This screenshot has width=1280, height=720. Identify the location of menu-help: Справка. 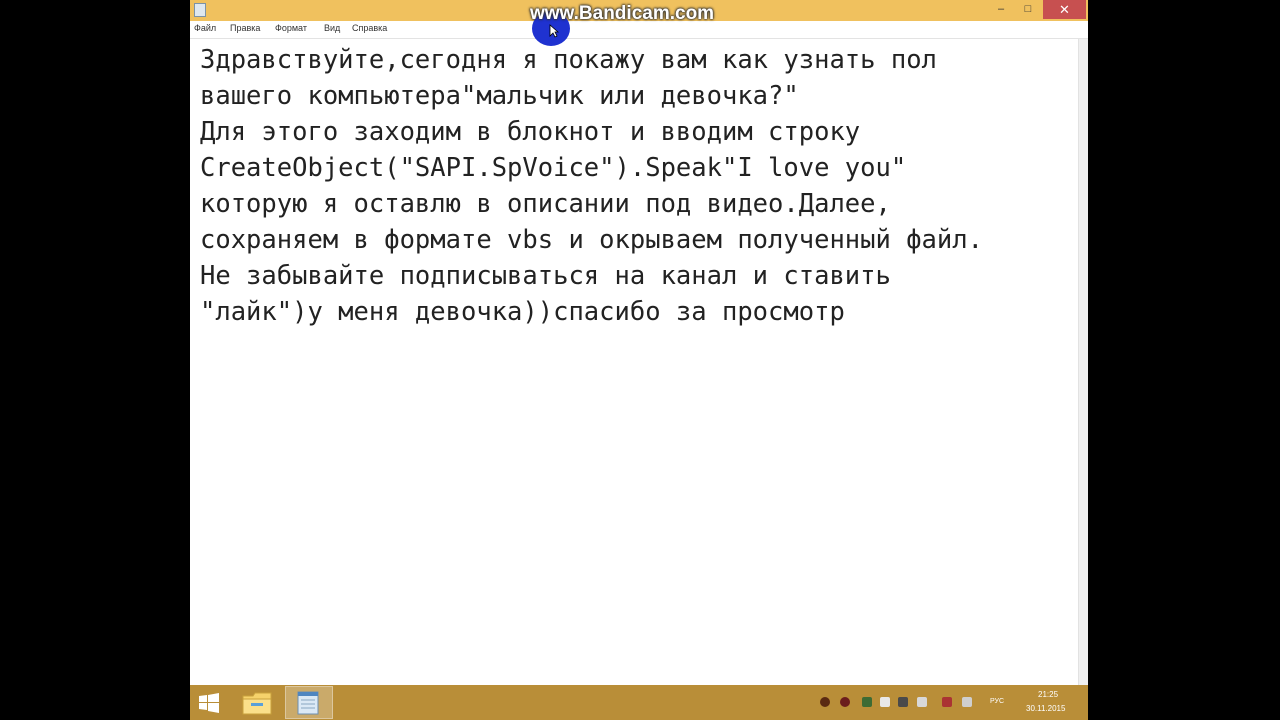
(369, 28).